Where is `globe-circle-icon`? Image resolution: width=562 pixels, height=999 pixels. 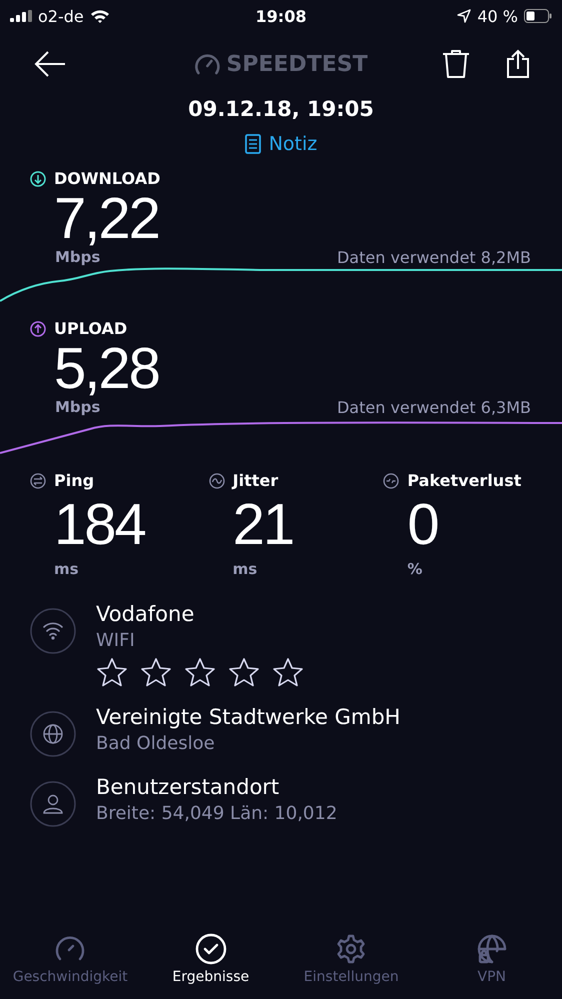
globe-circle-icon is located at coordinates (53, 734).